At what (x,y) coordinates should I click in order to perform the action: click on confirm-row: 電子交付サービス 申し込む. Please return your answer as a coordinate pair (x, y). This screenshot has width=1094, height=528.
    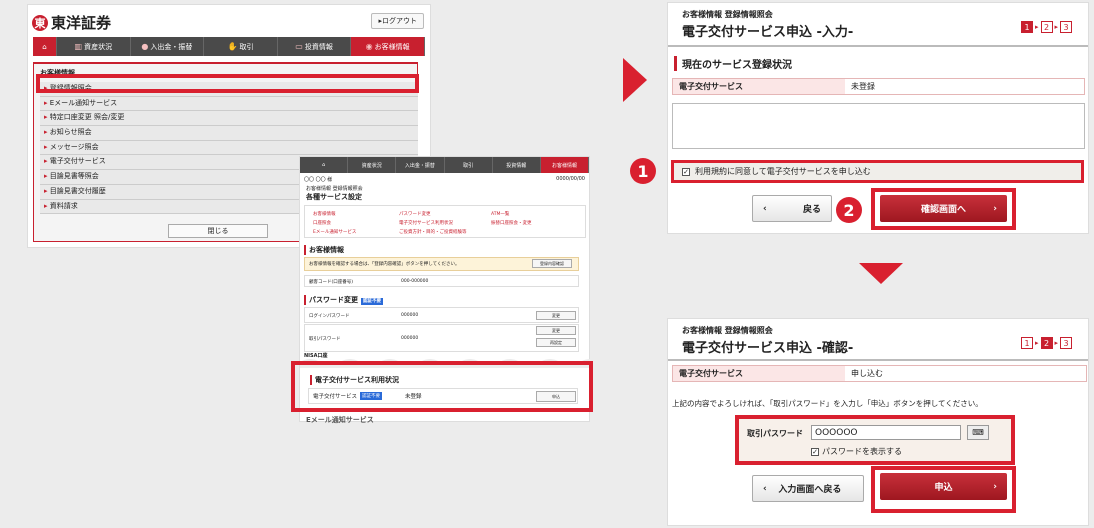
    Looking at the image, I should click on (879, 373).